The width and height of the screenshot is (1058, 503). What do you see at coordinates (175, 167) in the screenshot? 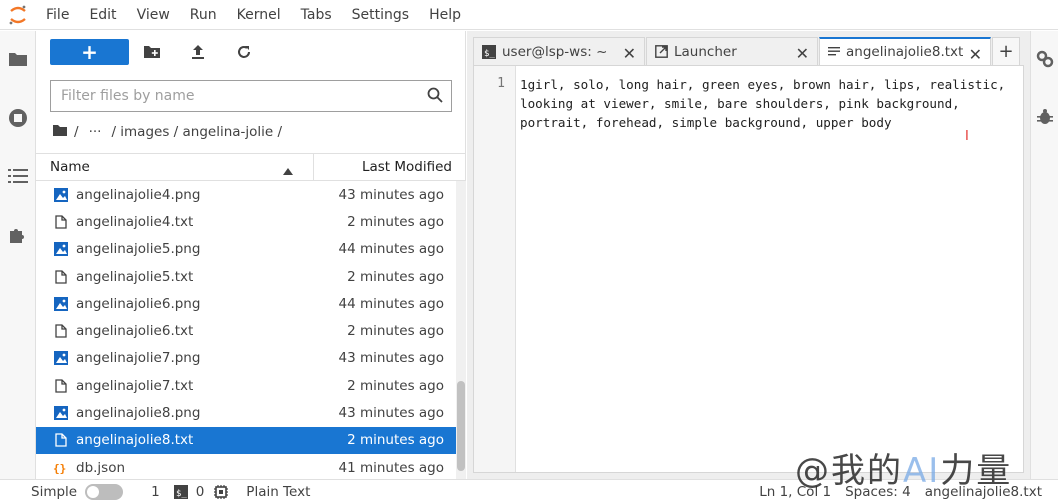
I see `column-name-header: Name` at bounding box center [175, 167].